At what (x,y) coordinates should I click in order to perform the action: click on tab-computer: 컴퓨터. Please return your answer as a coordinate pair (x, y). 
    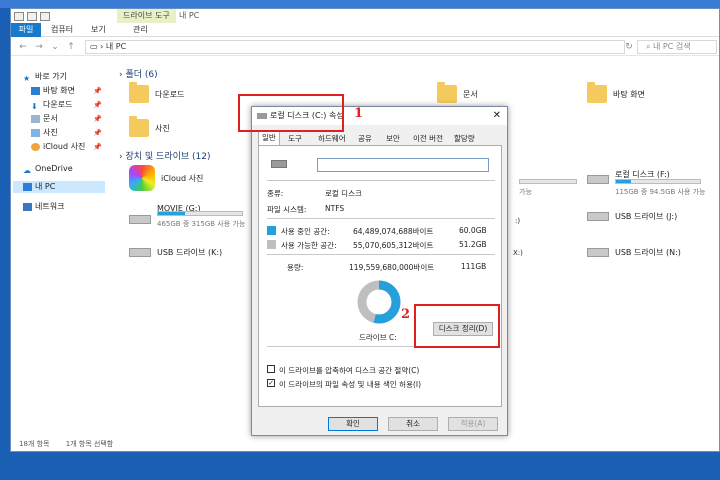
    Looking at the image, I should click on (62, 30).